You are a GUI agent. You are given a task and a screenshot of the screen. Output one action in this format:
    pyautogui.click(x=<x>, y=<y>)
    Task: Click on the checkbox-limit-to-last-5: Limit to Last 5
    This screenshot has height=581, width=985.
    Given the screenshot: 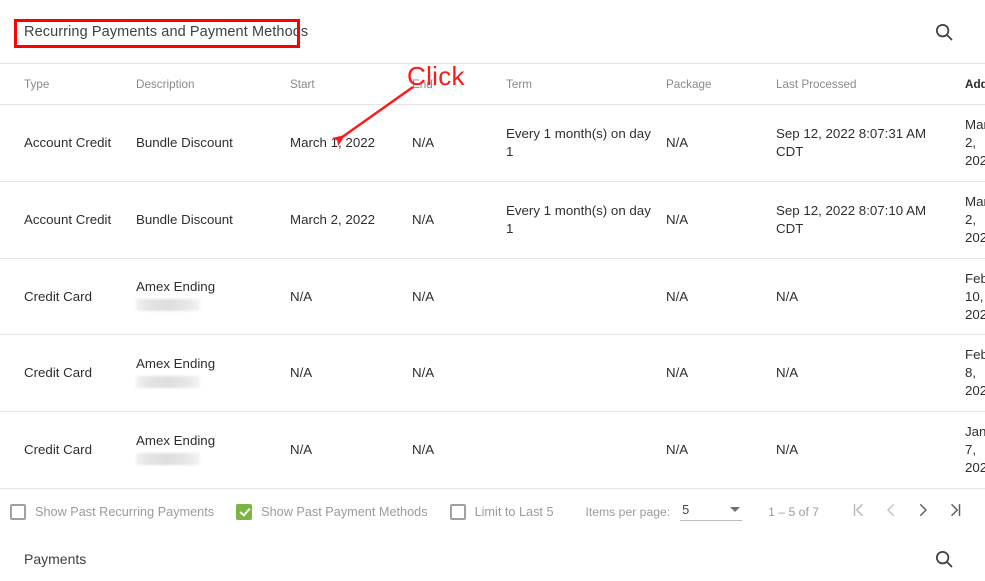 What is the action you would take?
    pyautogui.click(x=501, y=511)
    